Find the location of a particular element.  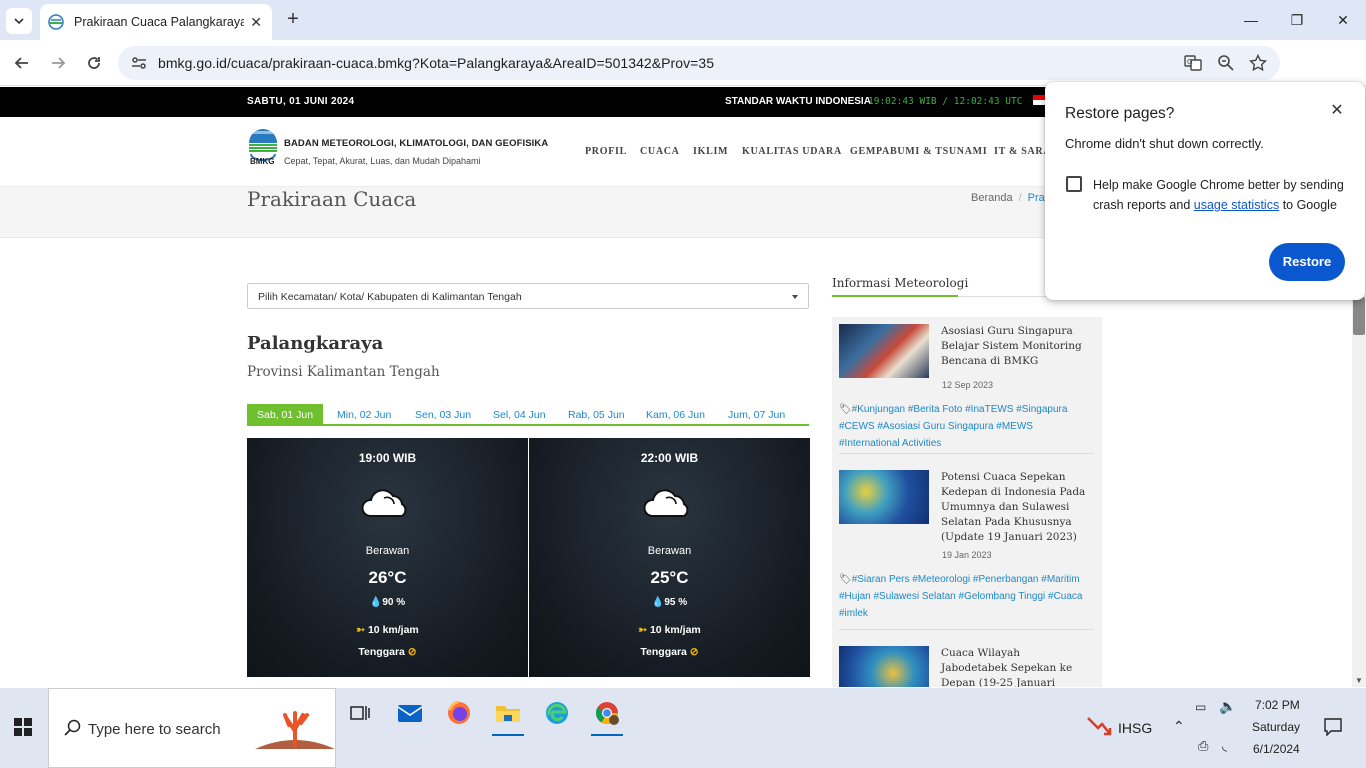

dialog-message: Chrome didn't shut down correctly. is located at coordinates (1164, 143).